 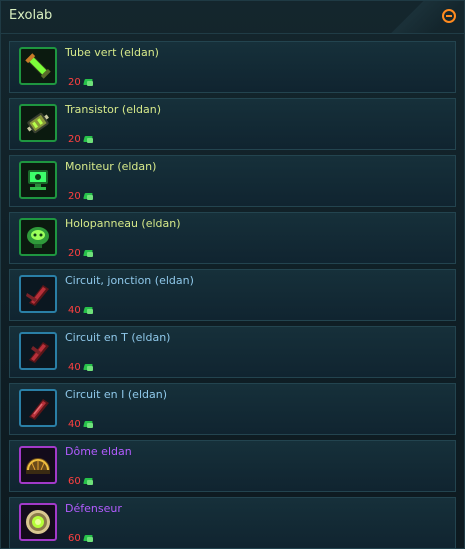 I want to click on item-name: Tube vert (eldan), so click(x=112, y=52).